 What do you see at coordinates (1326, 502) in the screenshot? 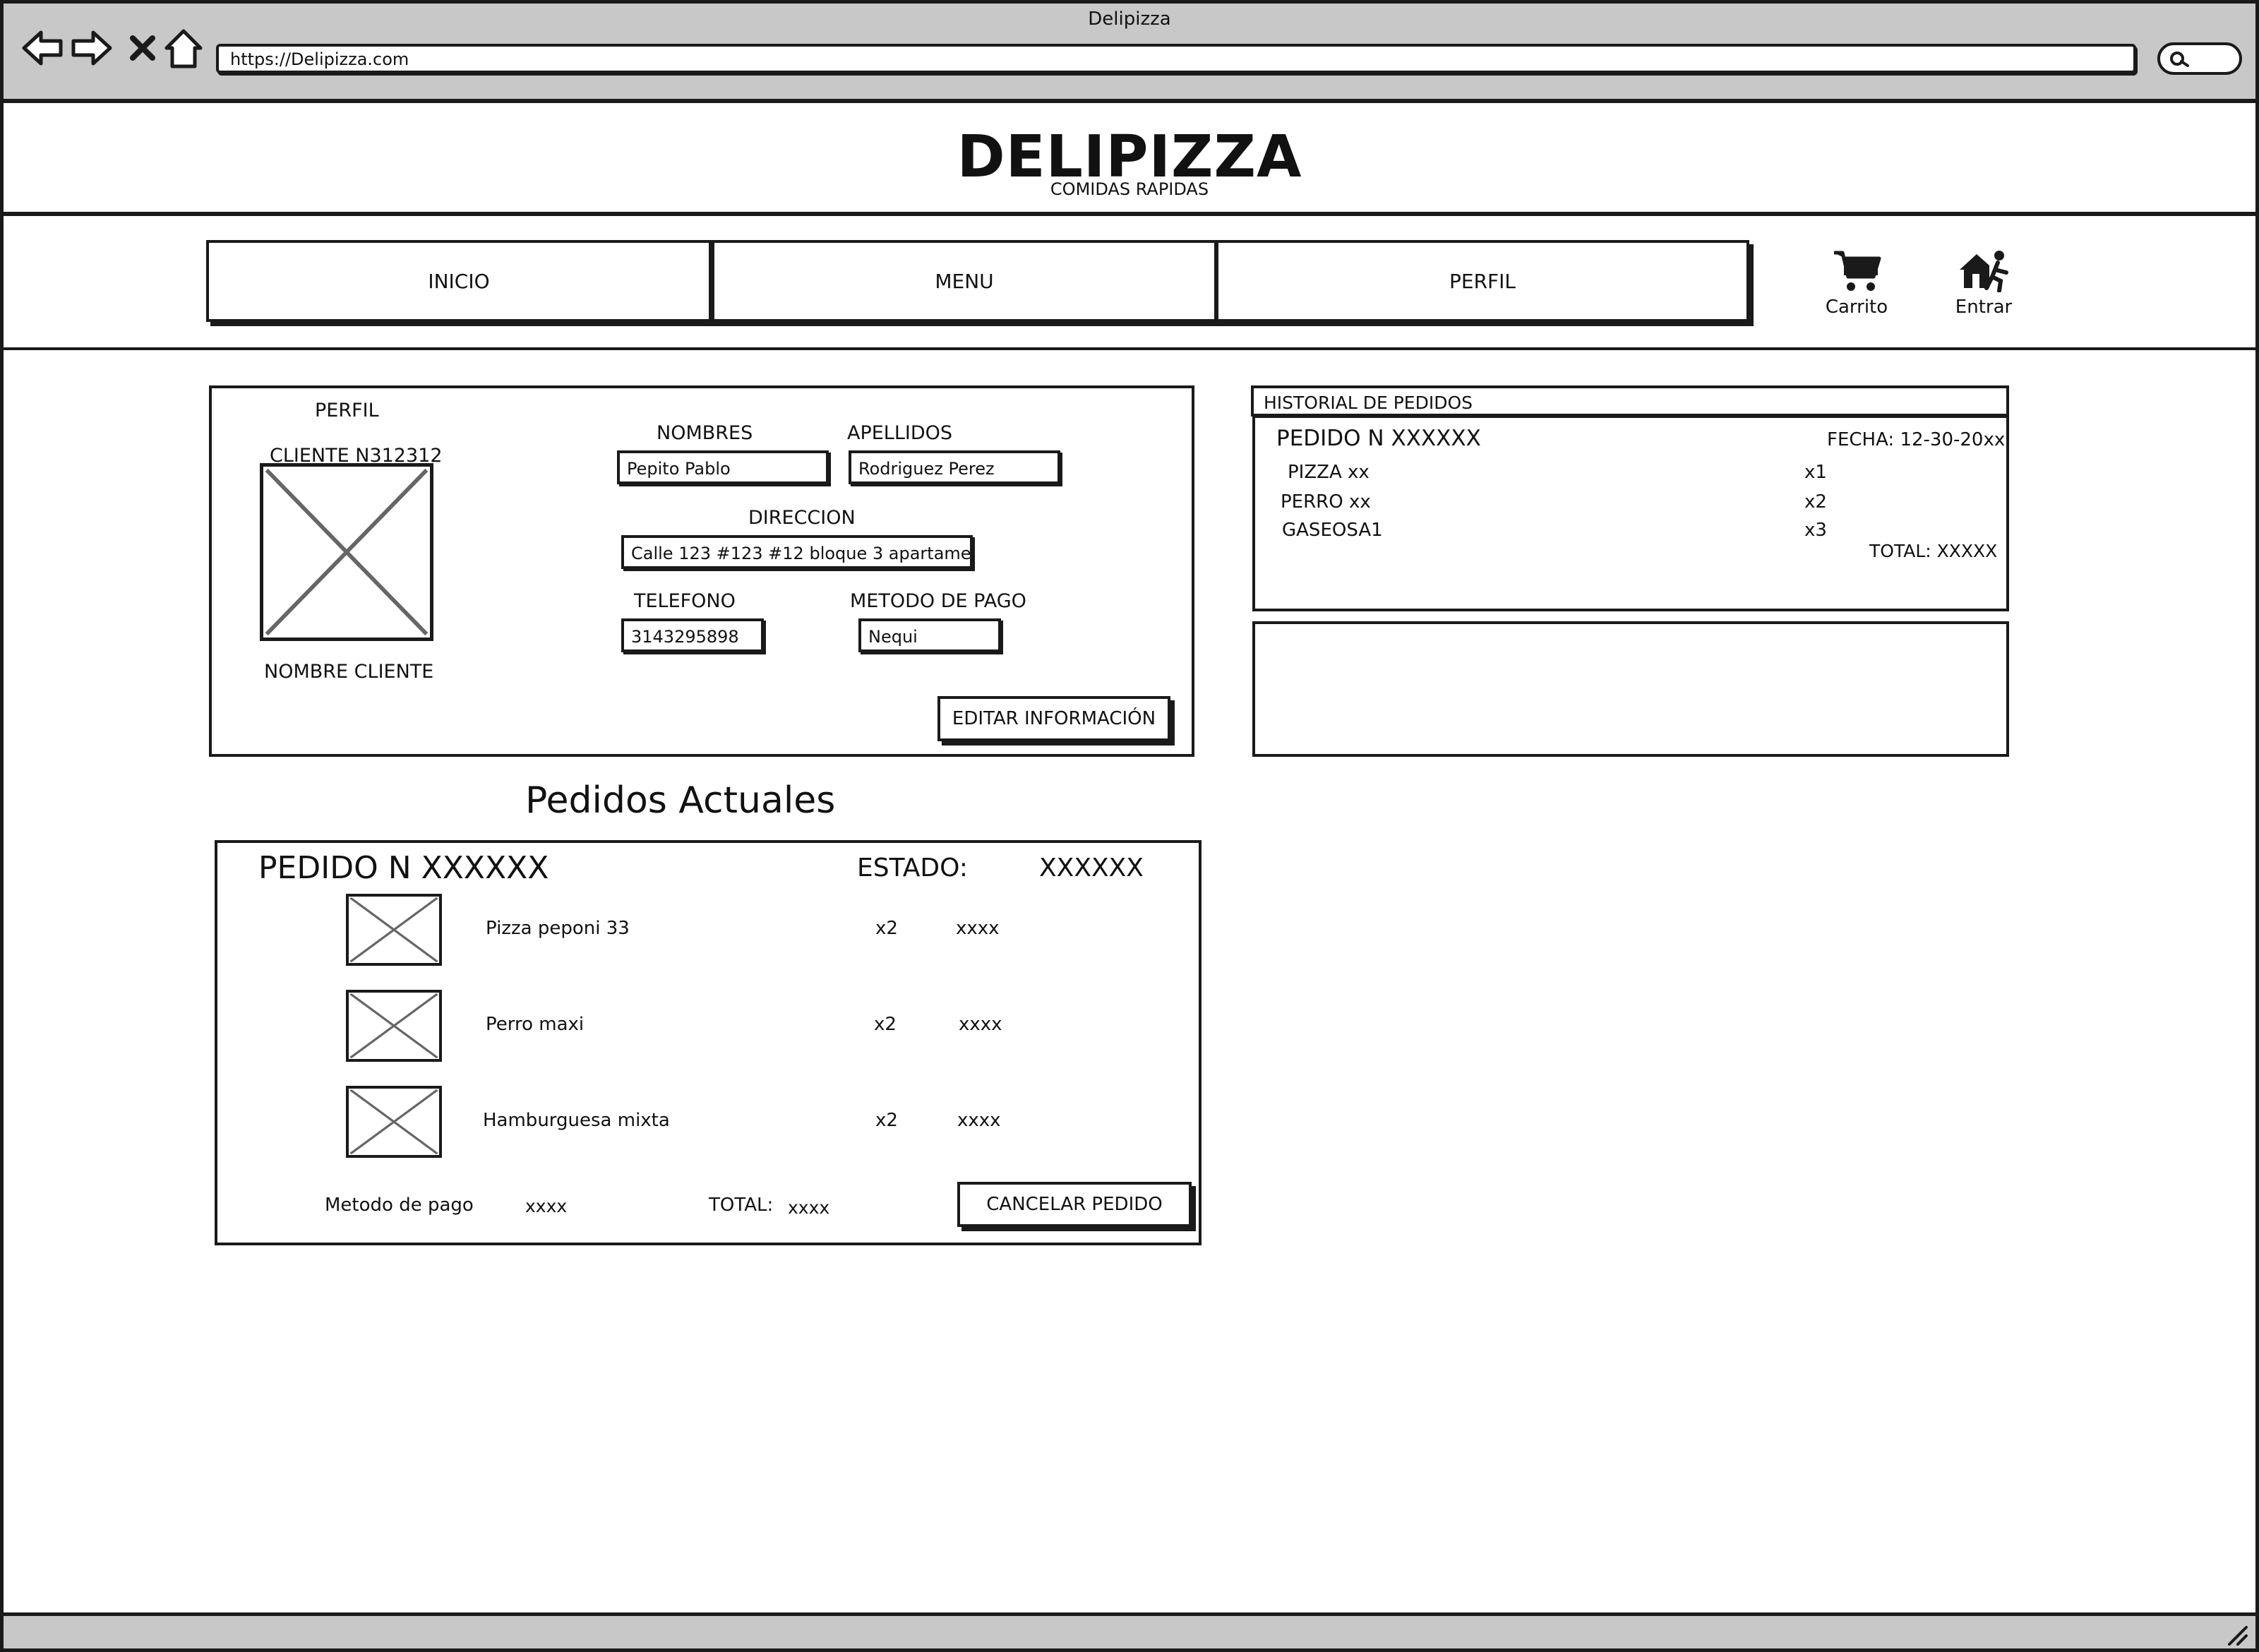
I see `history-item-name: PERRO xx` at bounding box center [1326, 502].